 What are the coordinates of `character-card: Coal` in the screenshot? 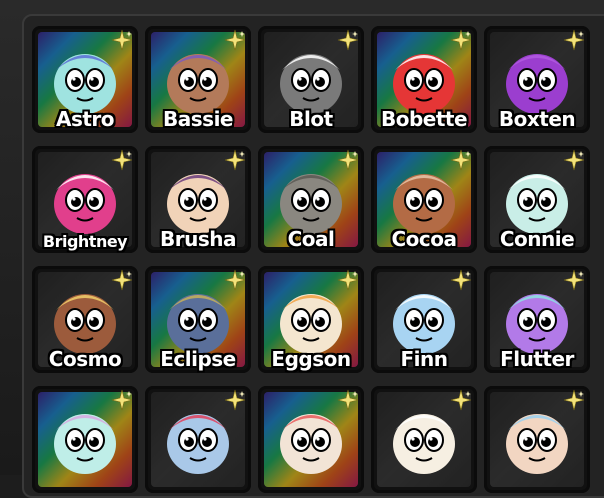 It's located at (311, 199).